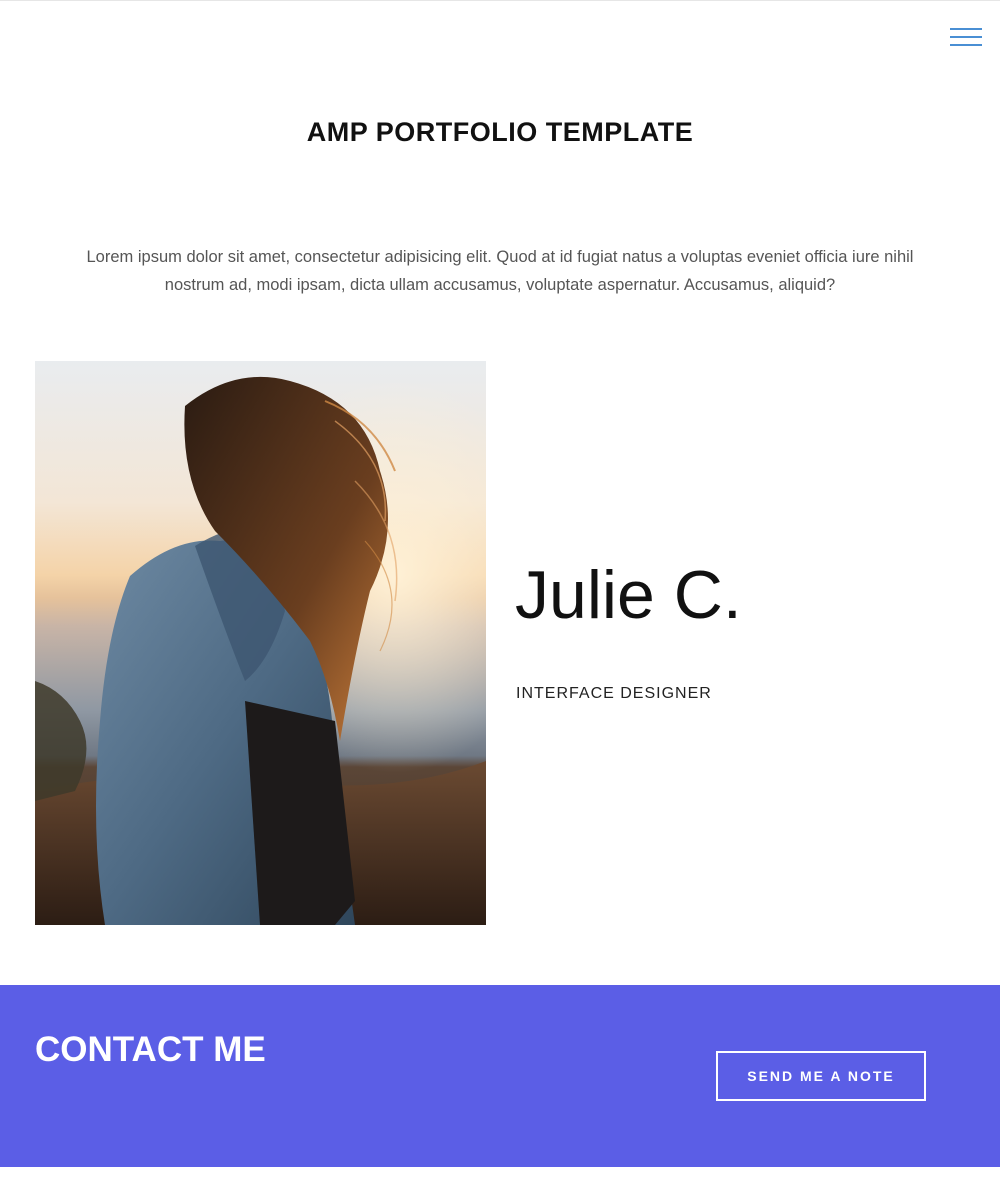 The width and height of the screenshot is (1000, 1200). What do you see at coordinates (150, 1049) in the screenshot?
I see `contact-title: CONTACT ME` at bounding box center [150, 1049].